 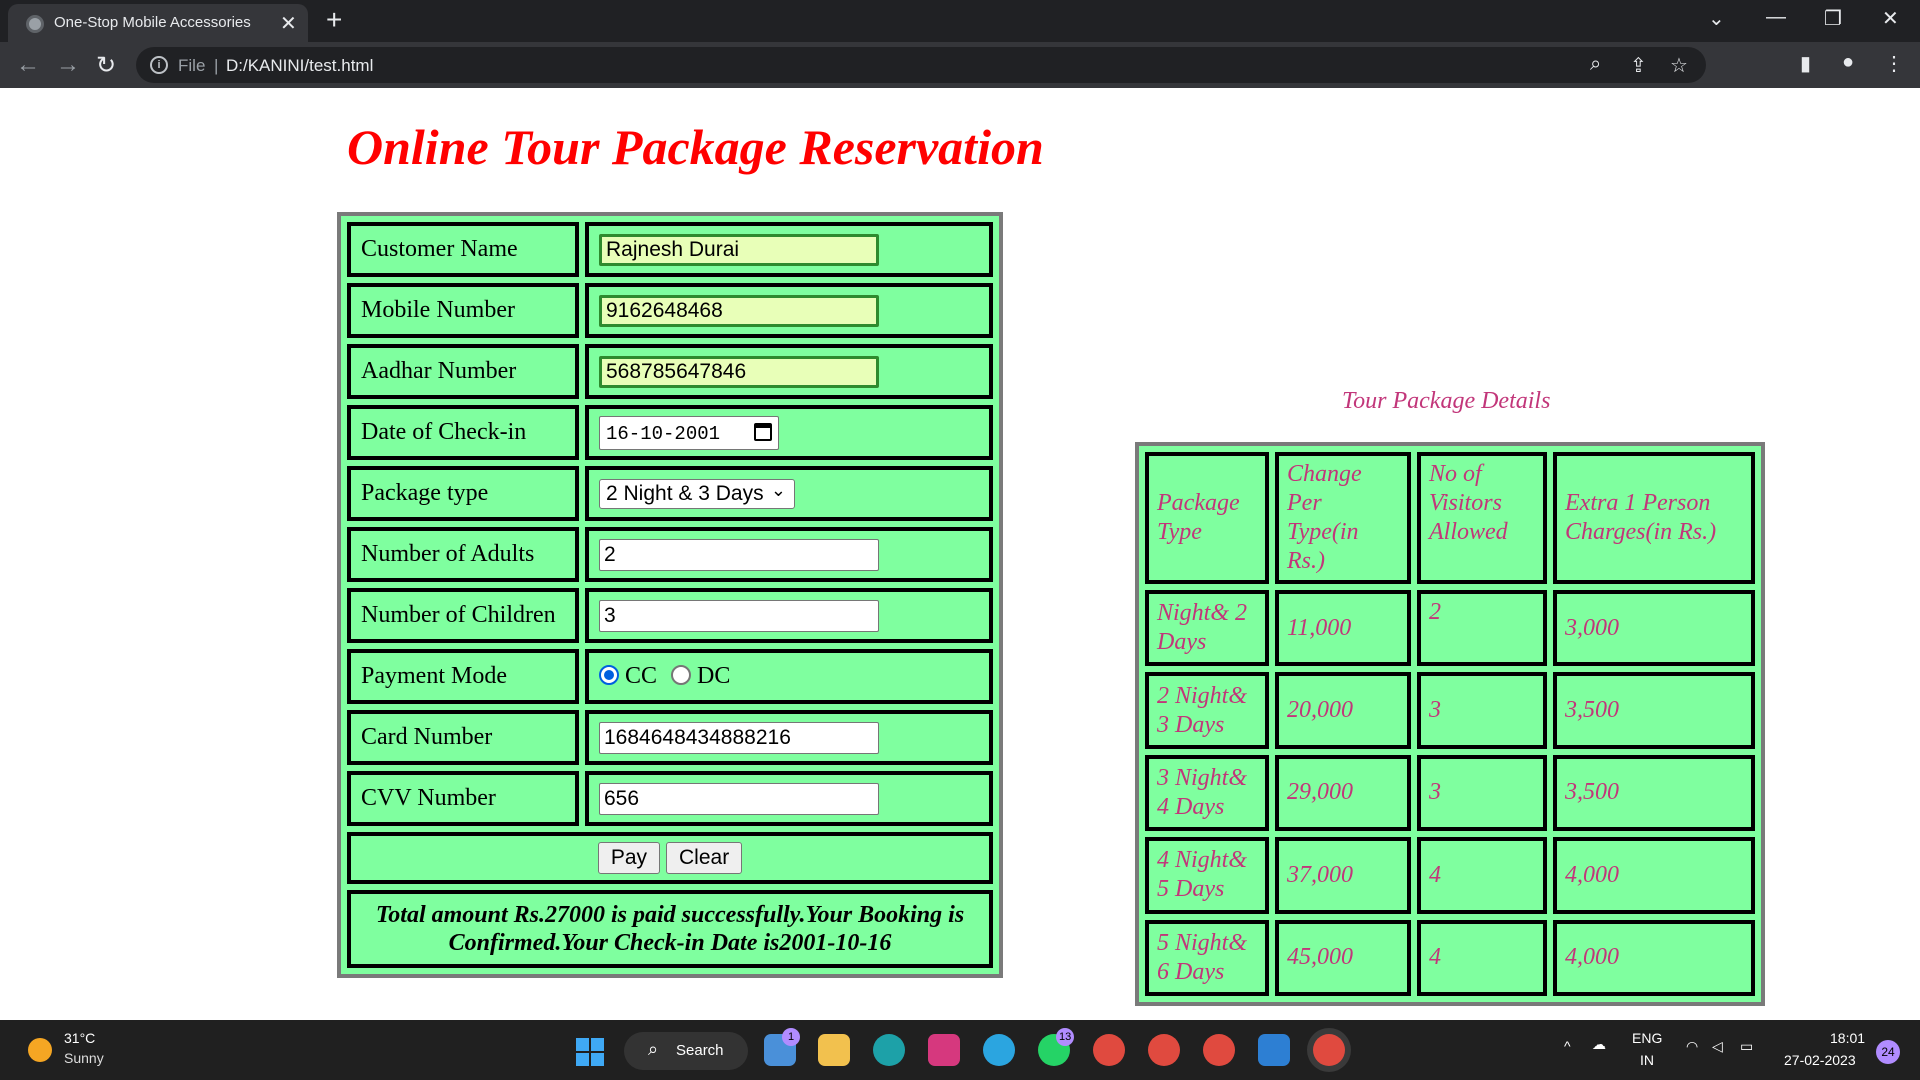 I want to click on menu-icon: ⋮, so click(x=1894, y=63).